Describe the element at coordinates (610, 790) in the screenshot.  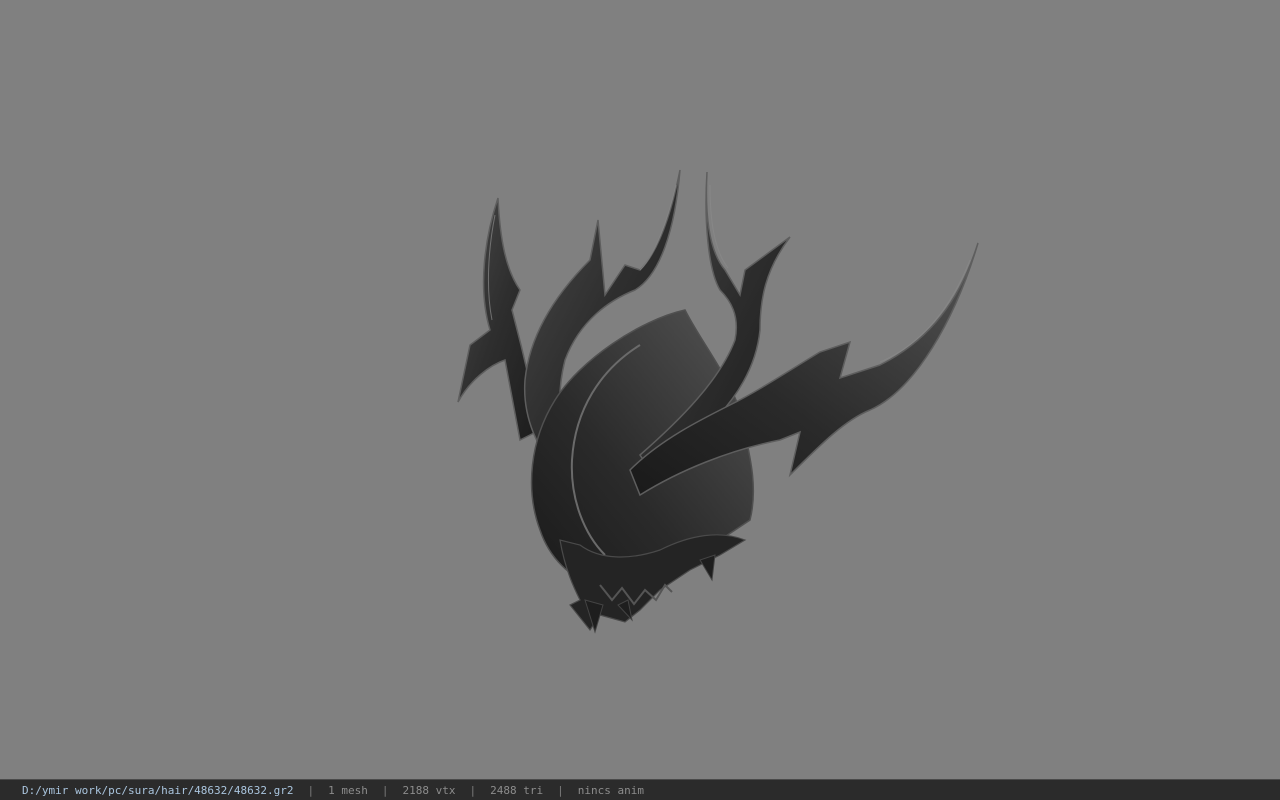
I see `animation-status: nincs anim` at that location.